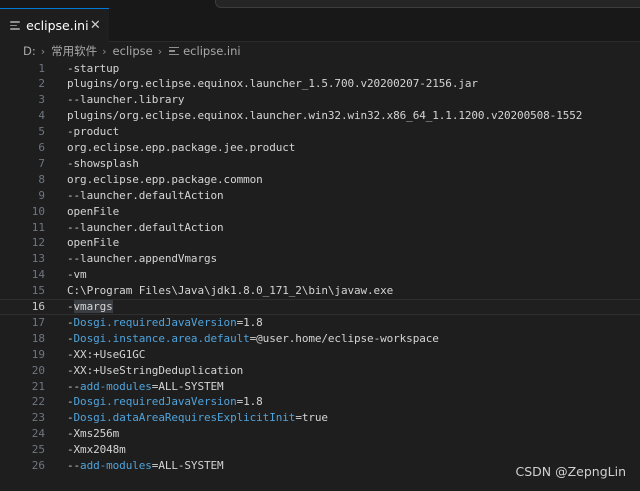  What do you see at coordinates (41, 163) in the screenshot?
I see `line-number: 7` at bounding box center [41, 163].